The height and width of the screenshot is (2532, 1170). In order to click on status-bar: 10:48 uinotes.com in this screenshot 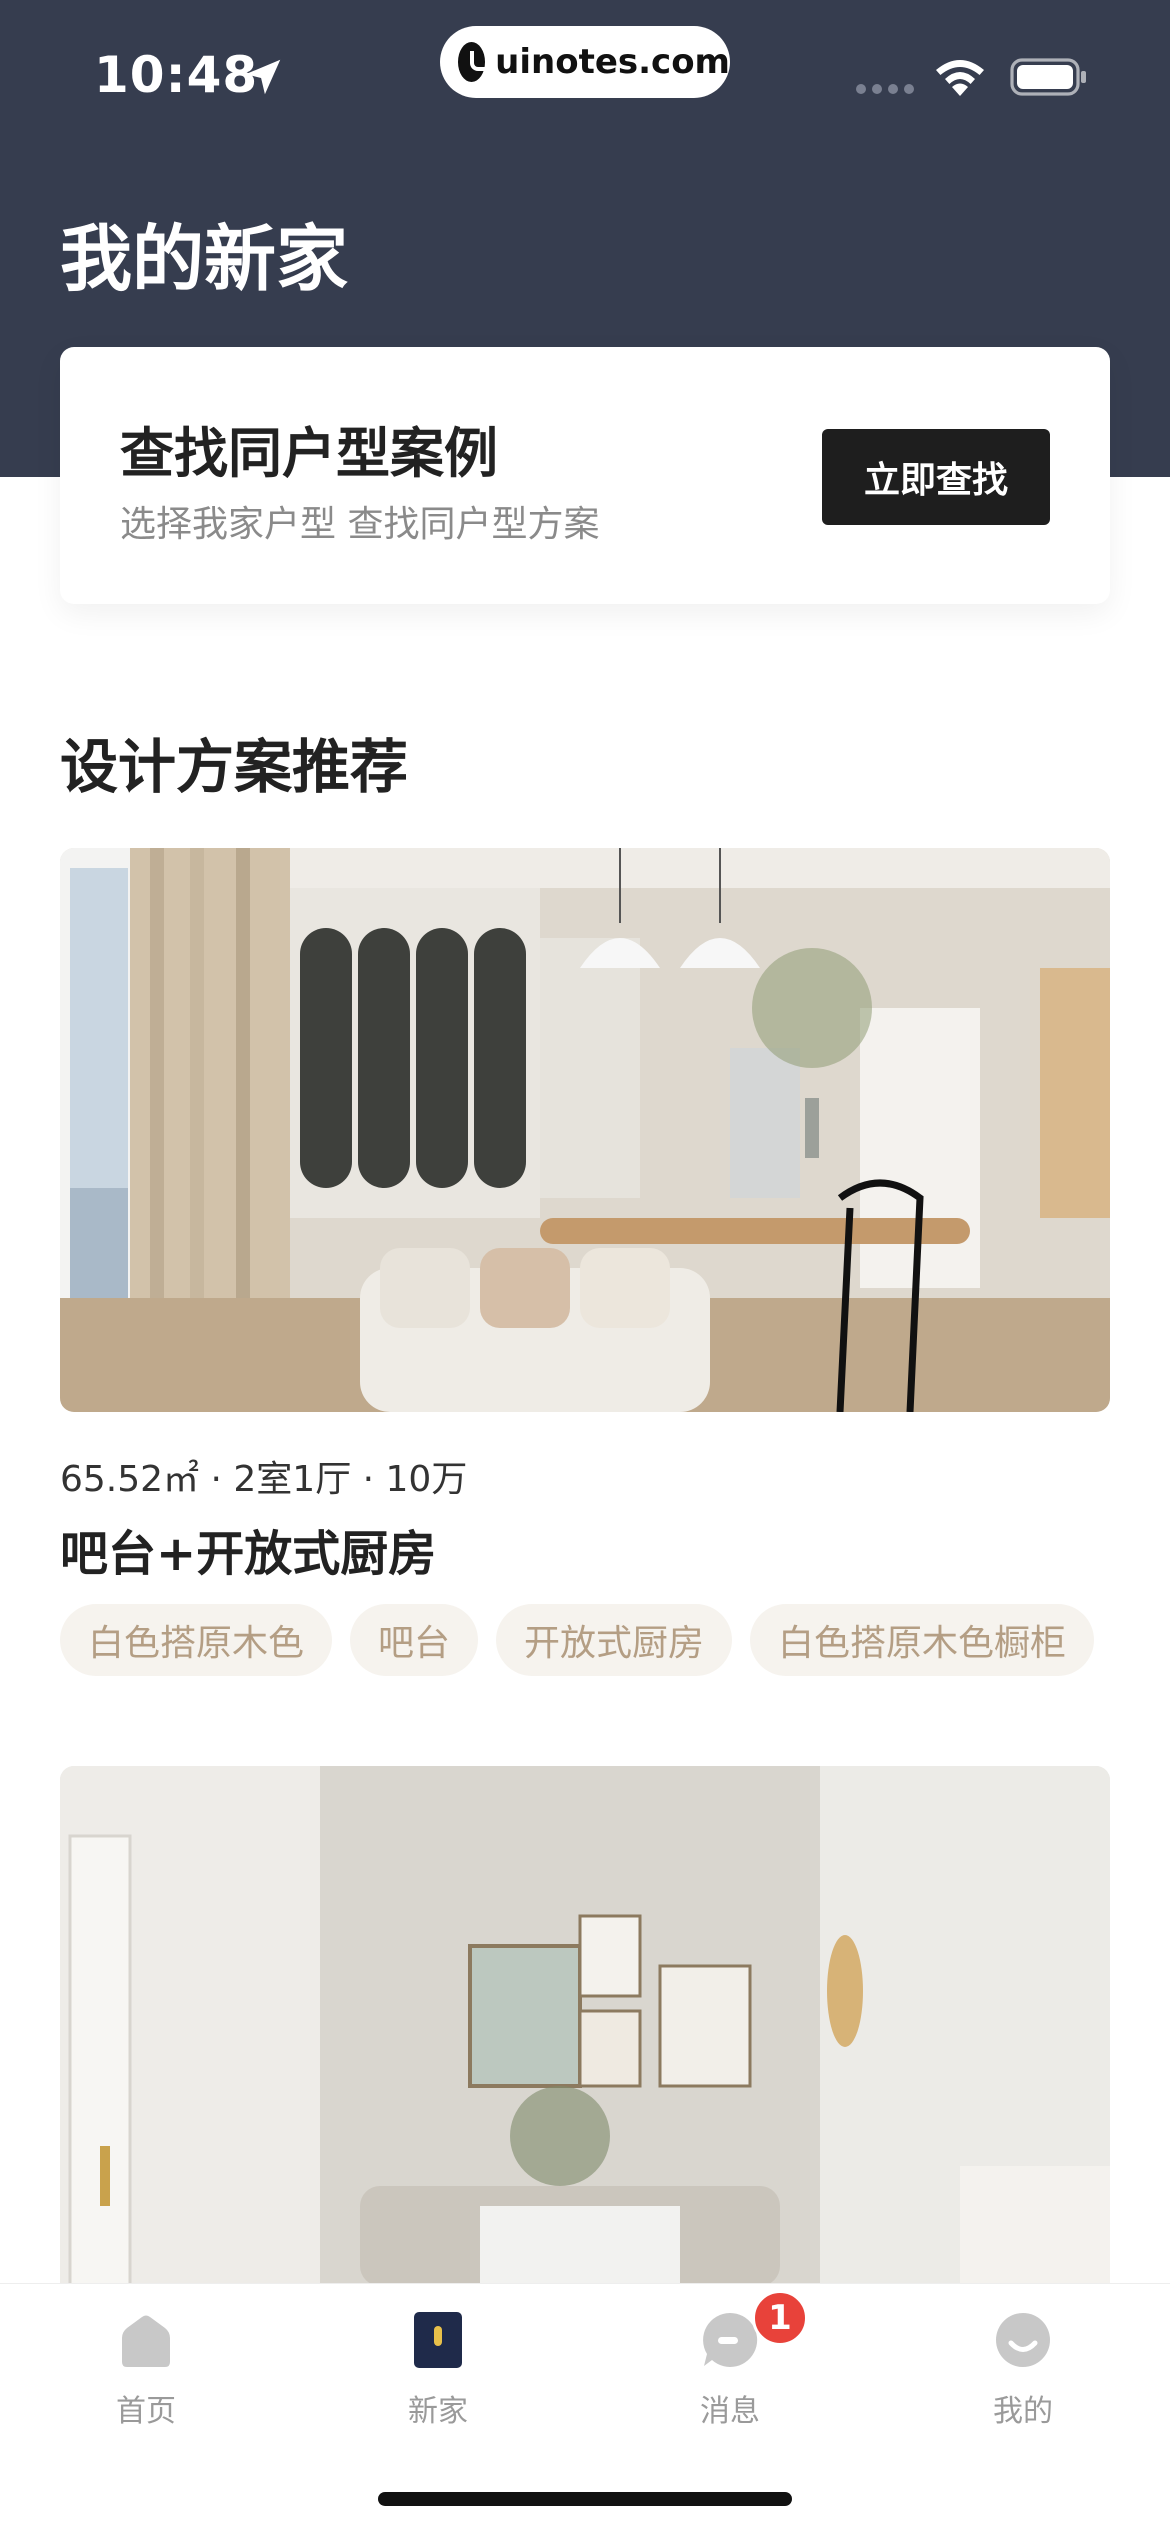, I will do `click(585, 75)`.